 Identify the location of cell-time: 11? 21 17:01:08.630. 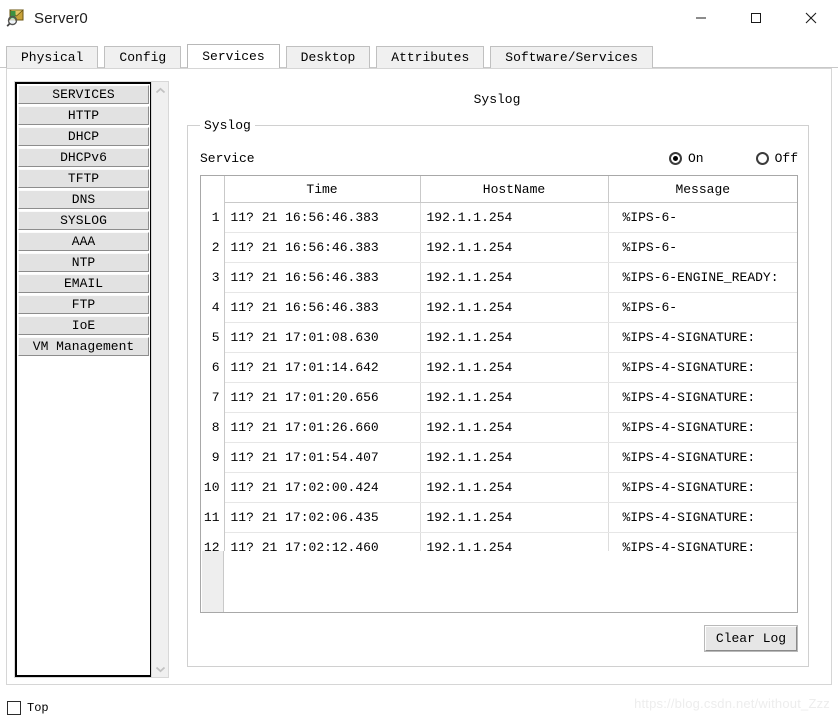
(322, 337).